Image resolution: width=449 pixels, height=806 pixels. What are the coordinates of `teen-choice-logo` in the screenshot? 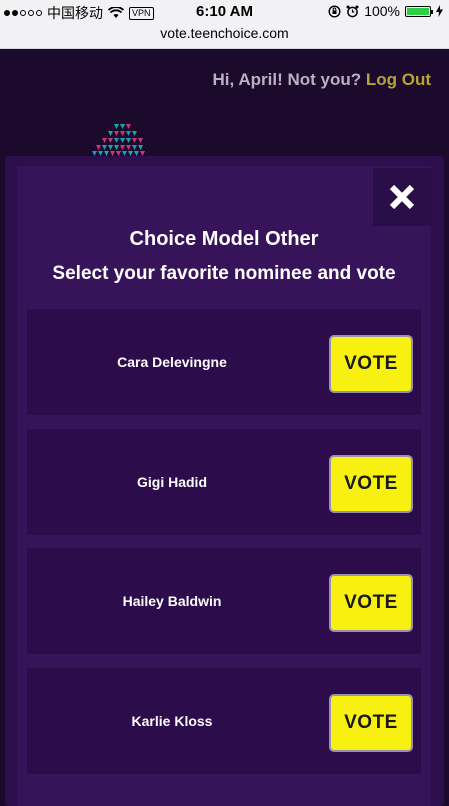 It's located at (118, 140).